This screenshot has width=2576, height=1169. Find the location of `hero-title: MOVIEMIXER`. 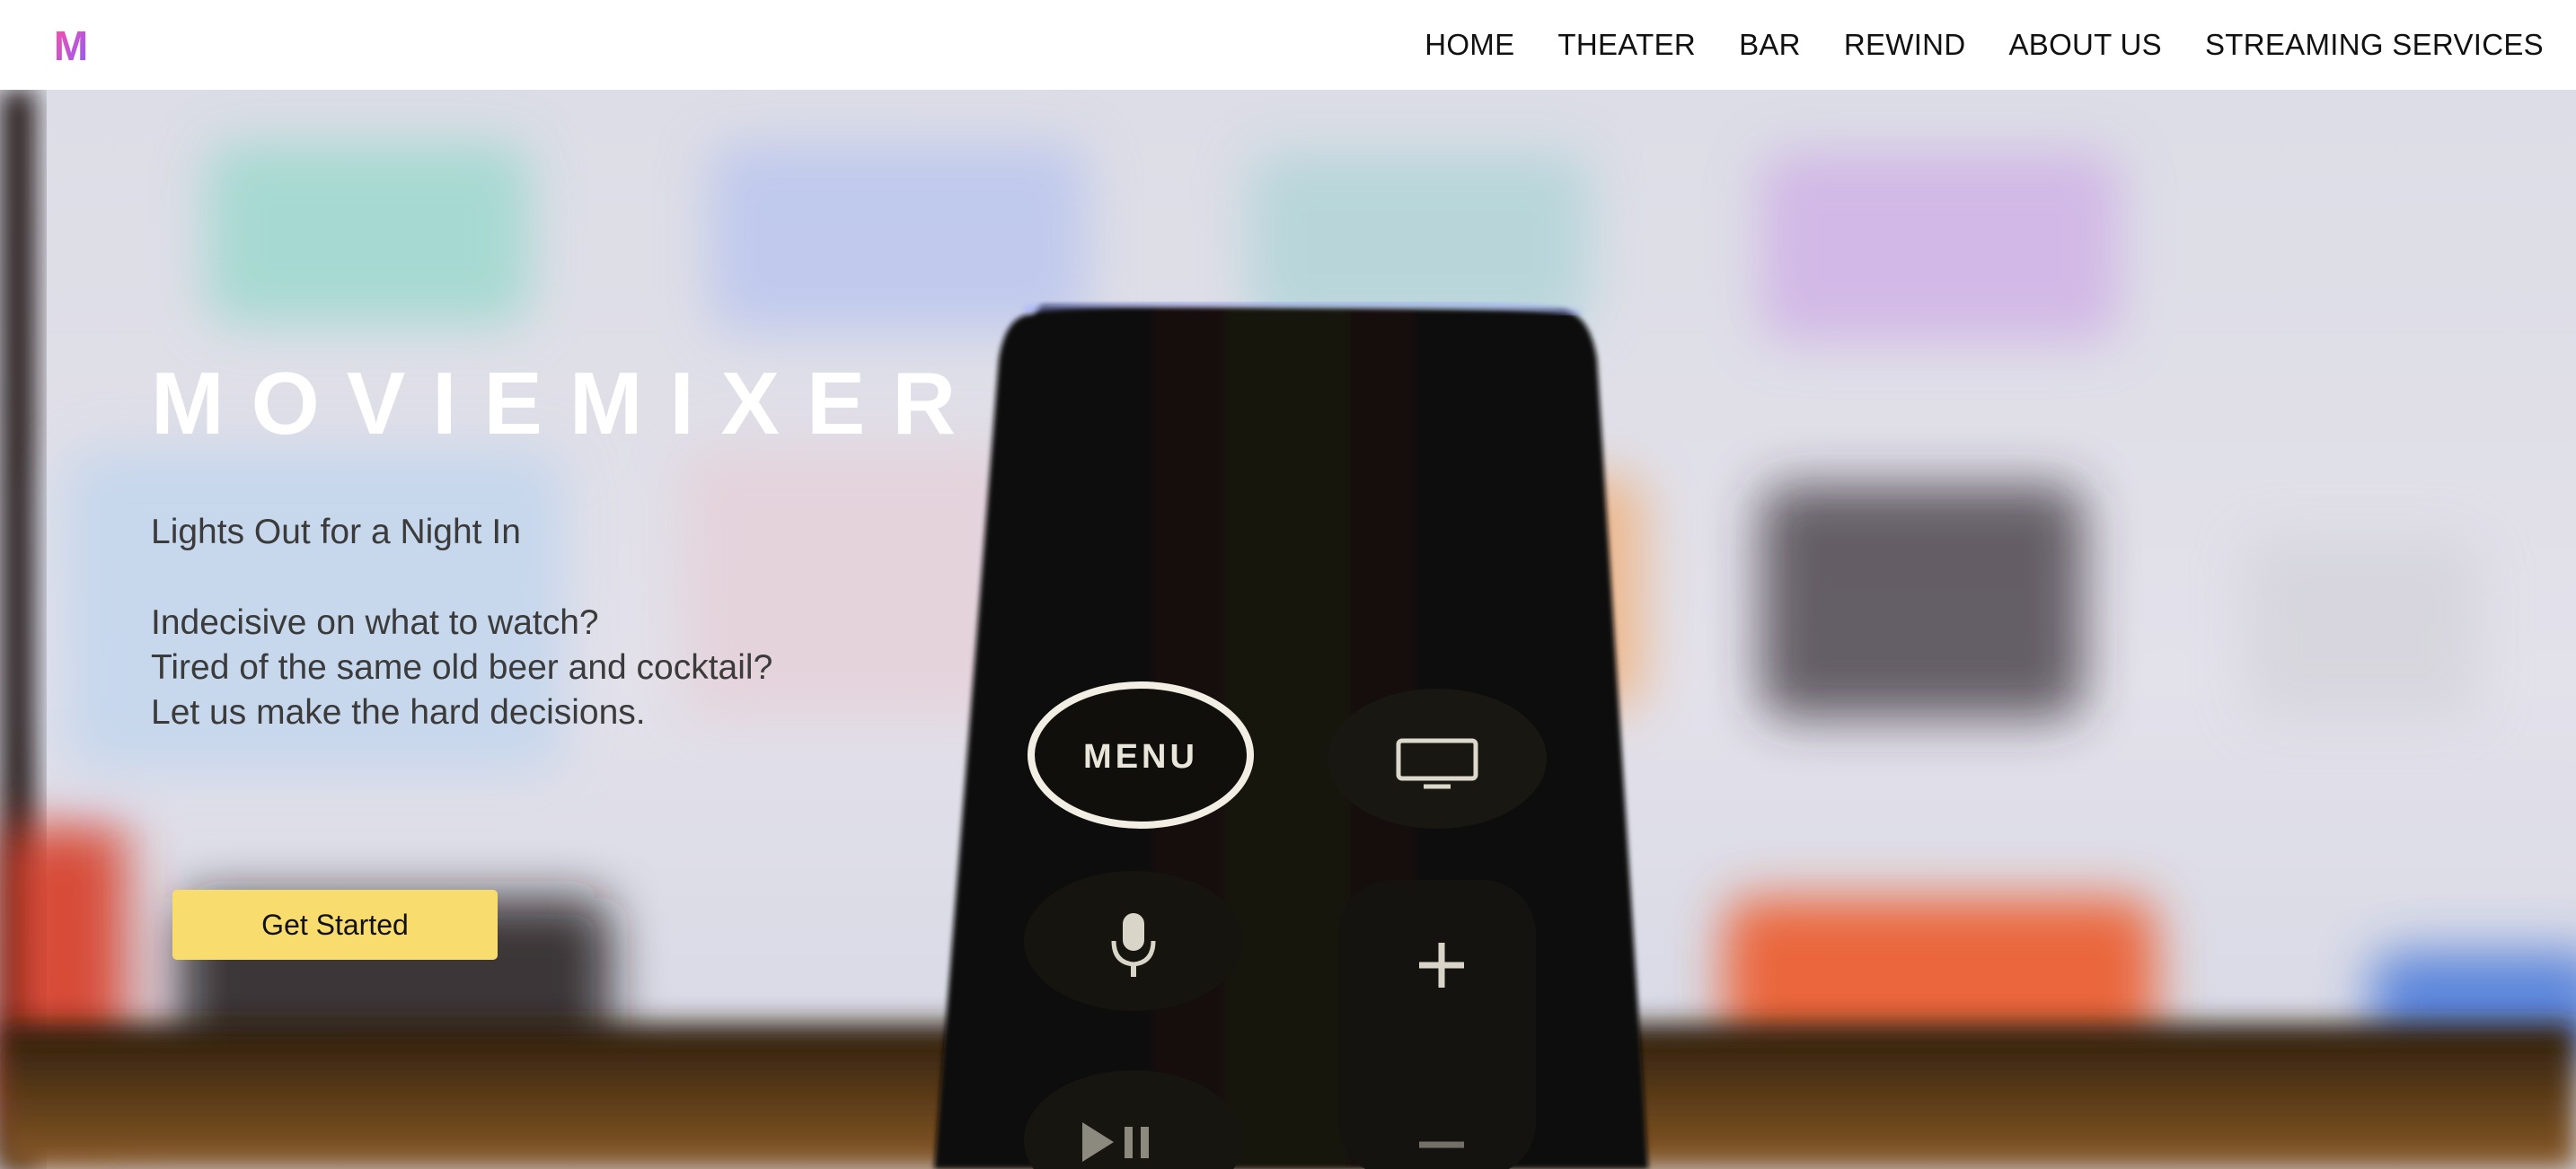

hero-title: MOVIEMIXER is located at coordinates (567, 403).